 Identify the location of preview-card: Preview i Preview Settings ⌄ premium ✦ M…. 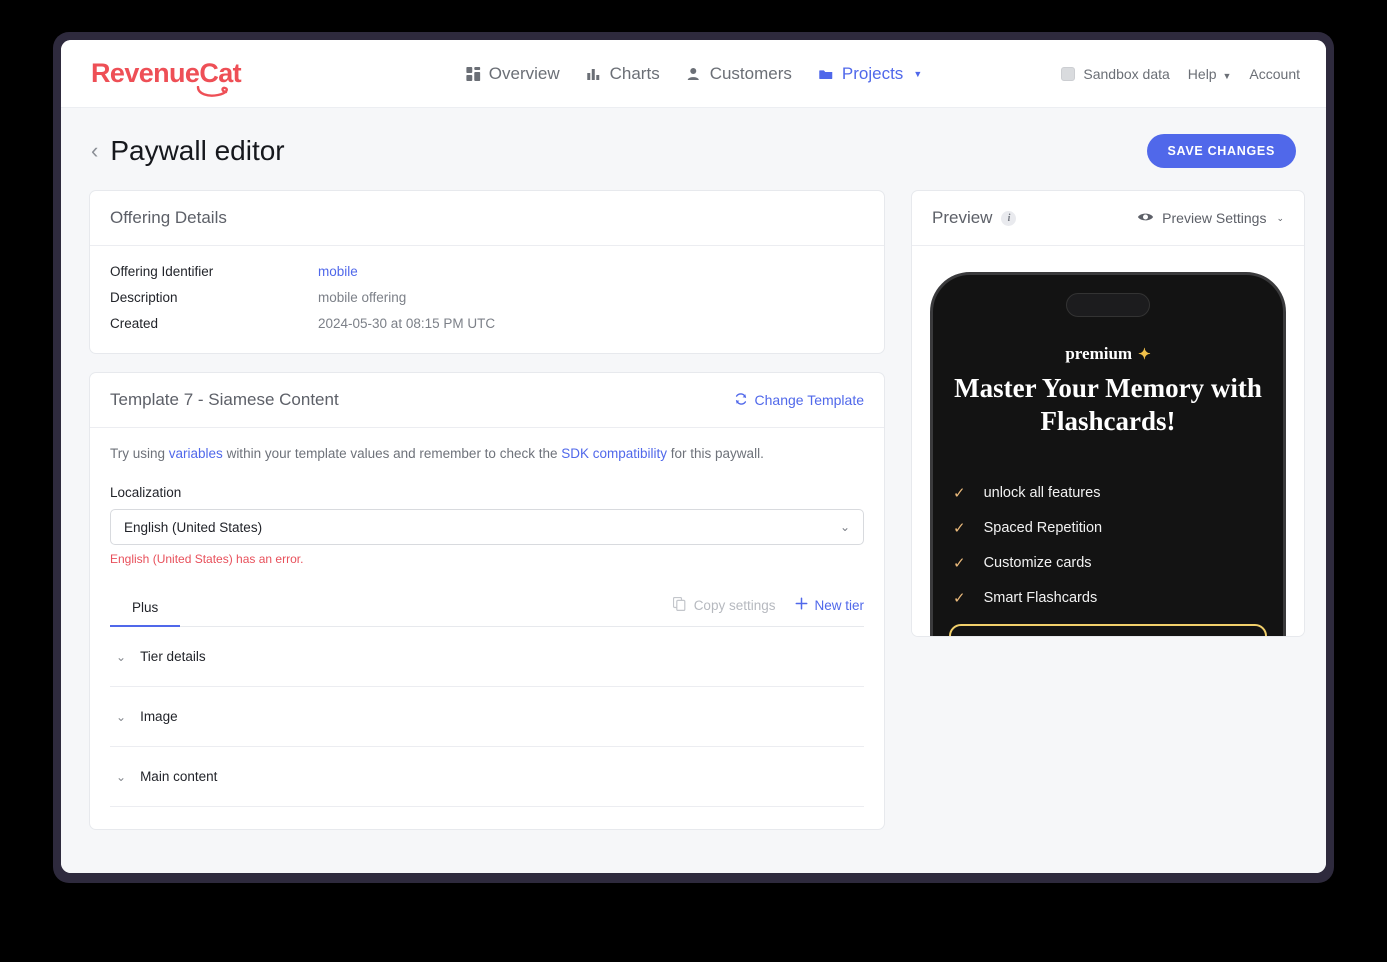
(1108, 413).